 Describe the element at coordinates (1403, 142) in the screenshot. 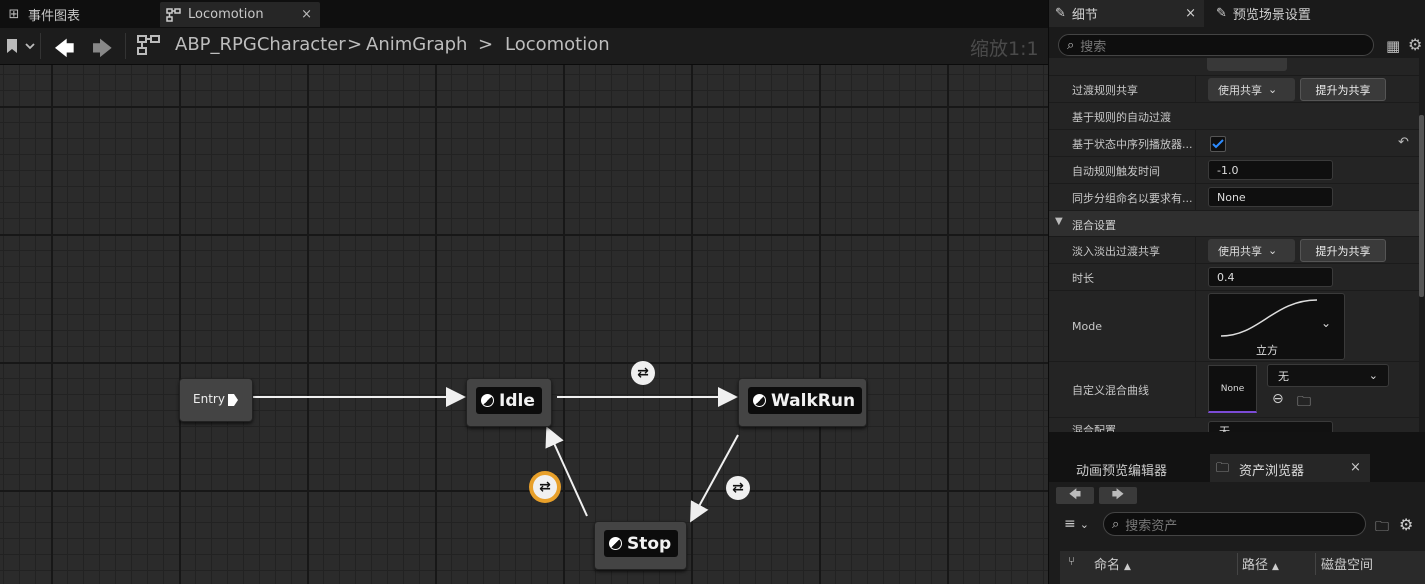

I see `reset-to-default-icon: ↶` at that location.